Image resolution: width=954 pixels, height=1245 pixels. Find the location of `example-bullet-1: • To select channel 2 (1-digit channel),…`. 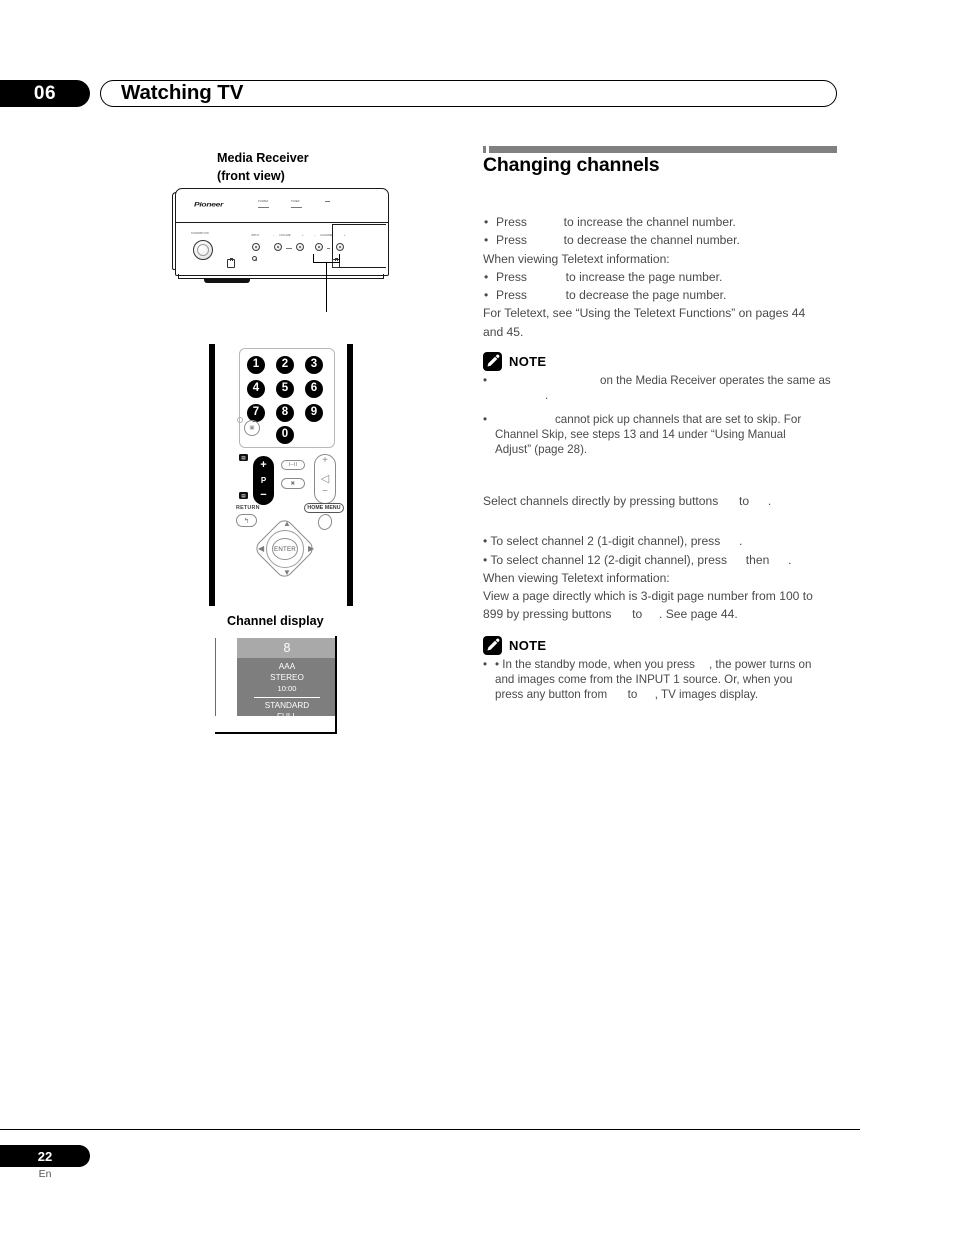

example-bullet-1: • To select channel 2 (1-digit channel),… is located at coordinates (662, 541).